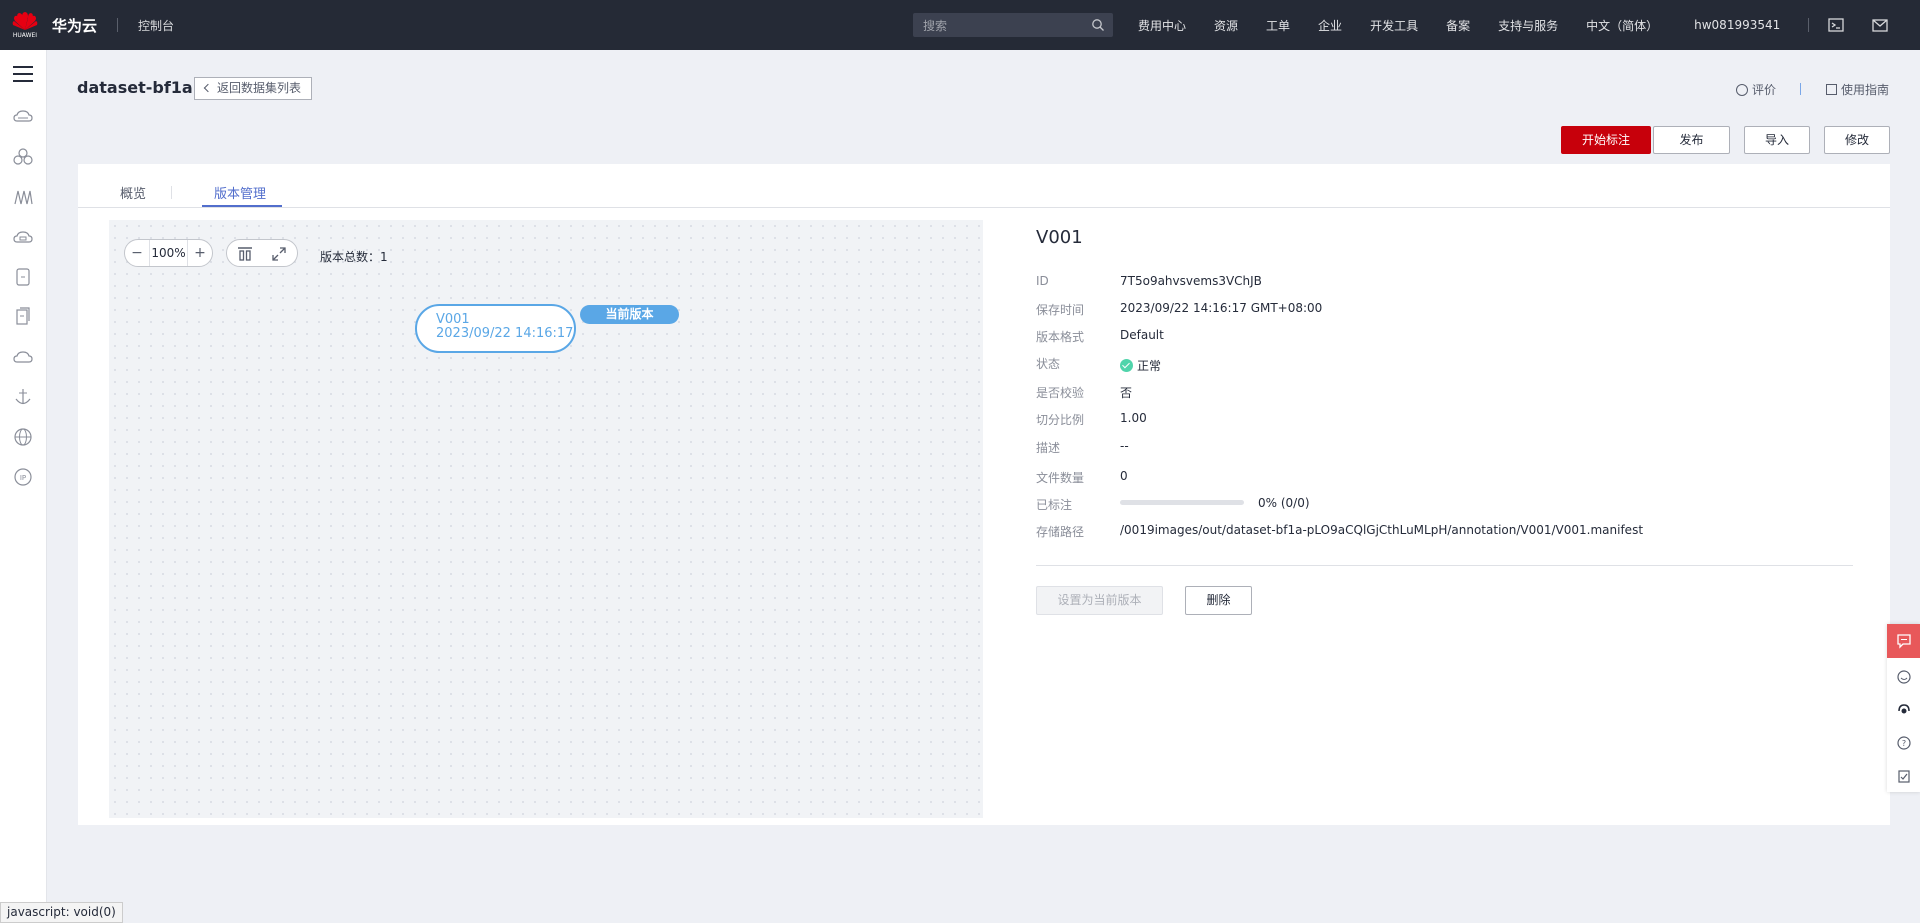 The width and height of the screenshot is (1920, 923). I want to click on field-label: 存储路径, so click(1060, 532).